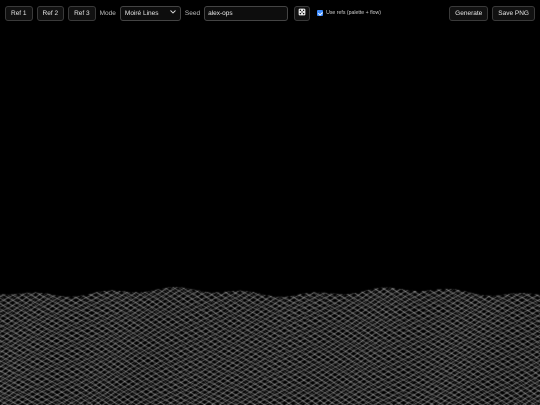  What do you see at coordinates (173, 13) in the screenshot?
I see `chevron-down-icon` at bounding box center [173, 13].